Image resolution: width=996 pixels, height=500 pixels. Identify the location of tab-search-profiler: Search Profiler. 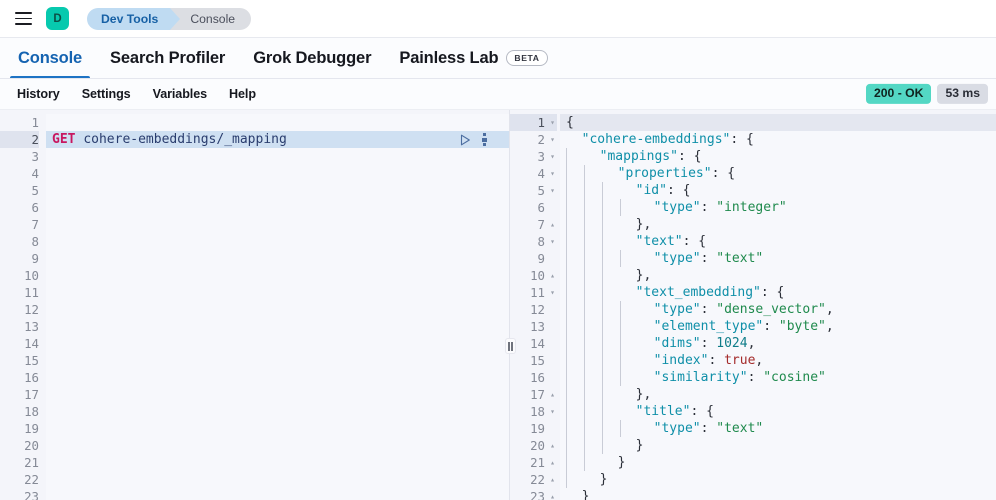
(167, 58).